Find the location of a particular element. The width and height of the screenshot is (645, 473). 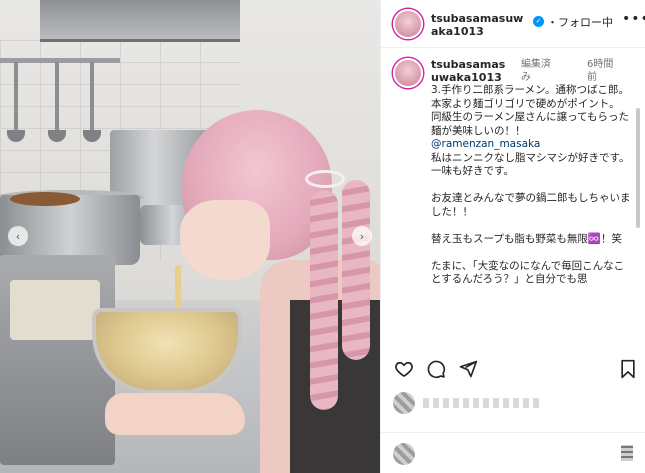

action-bar is located at coordinates (513, 370).